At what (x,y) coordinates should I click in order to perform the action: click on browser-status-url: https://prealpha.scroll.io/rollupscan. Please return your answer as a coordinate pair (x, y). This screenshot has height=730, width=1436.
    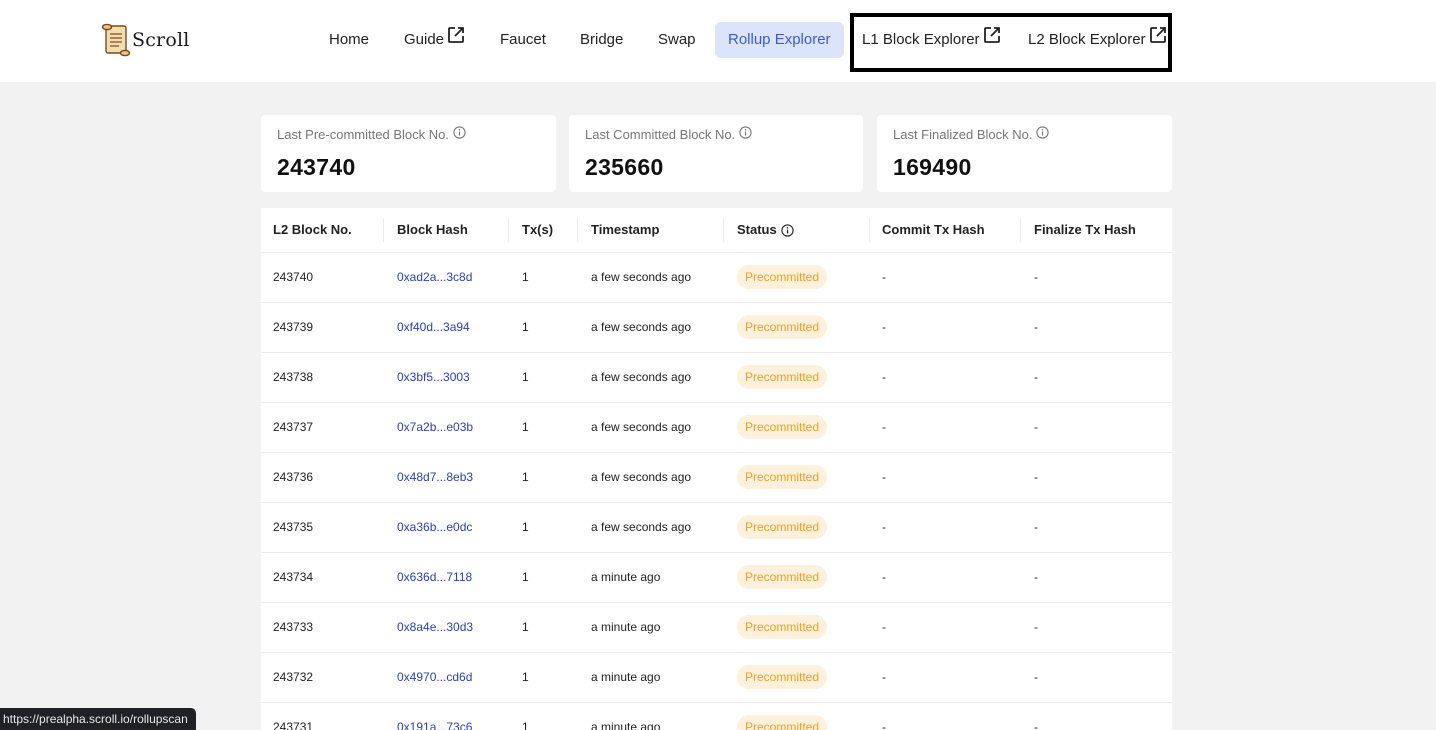
    Looking at the image, I should click on (98, 719).